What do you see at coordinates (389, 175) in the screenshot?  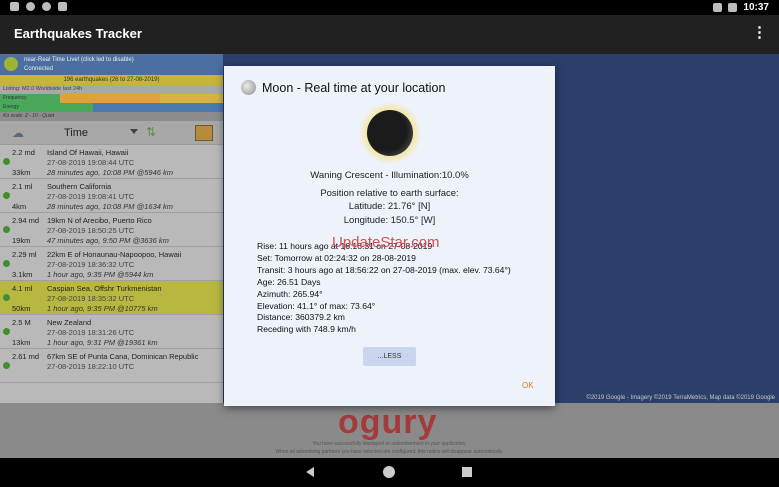 I see `moon-phase-text: Waning Crescent - Illumination:10.0%` at bounding box center [389, 175].